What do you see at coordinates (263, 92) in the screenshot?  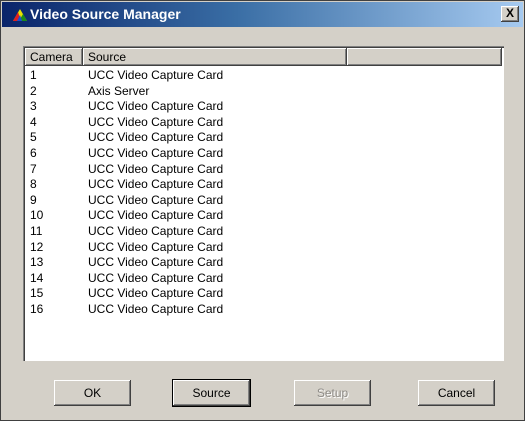 I see `table-row: 2 Axis Server` at bounding box center [263, 92].